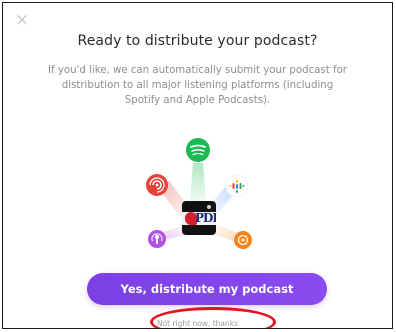 The image size is (396, 332). Describe the element at coordinates (243, 240) in the screenshot. I see `overcast-icon` at that location.